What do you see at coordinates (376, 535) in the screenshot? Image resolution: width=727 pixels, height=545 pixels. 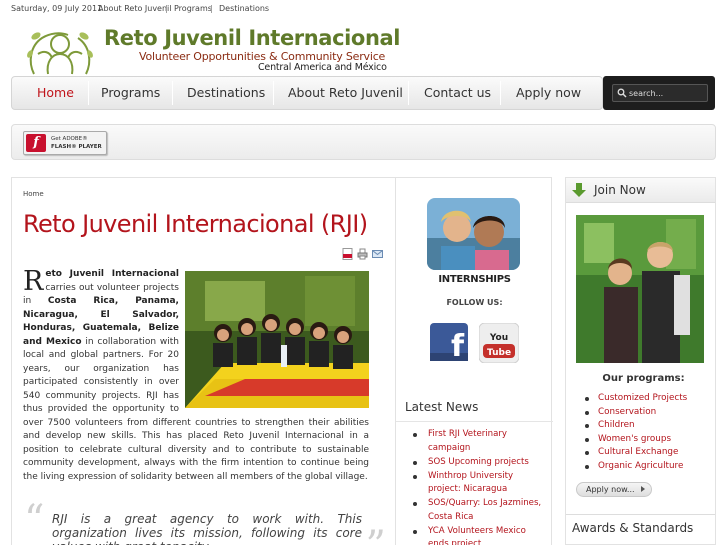 I see `close-quote-mark: ”` at bounding box center [376, 535].